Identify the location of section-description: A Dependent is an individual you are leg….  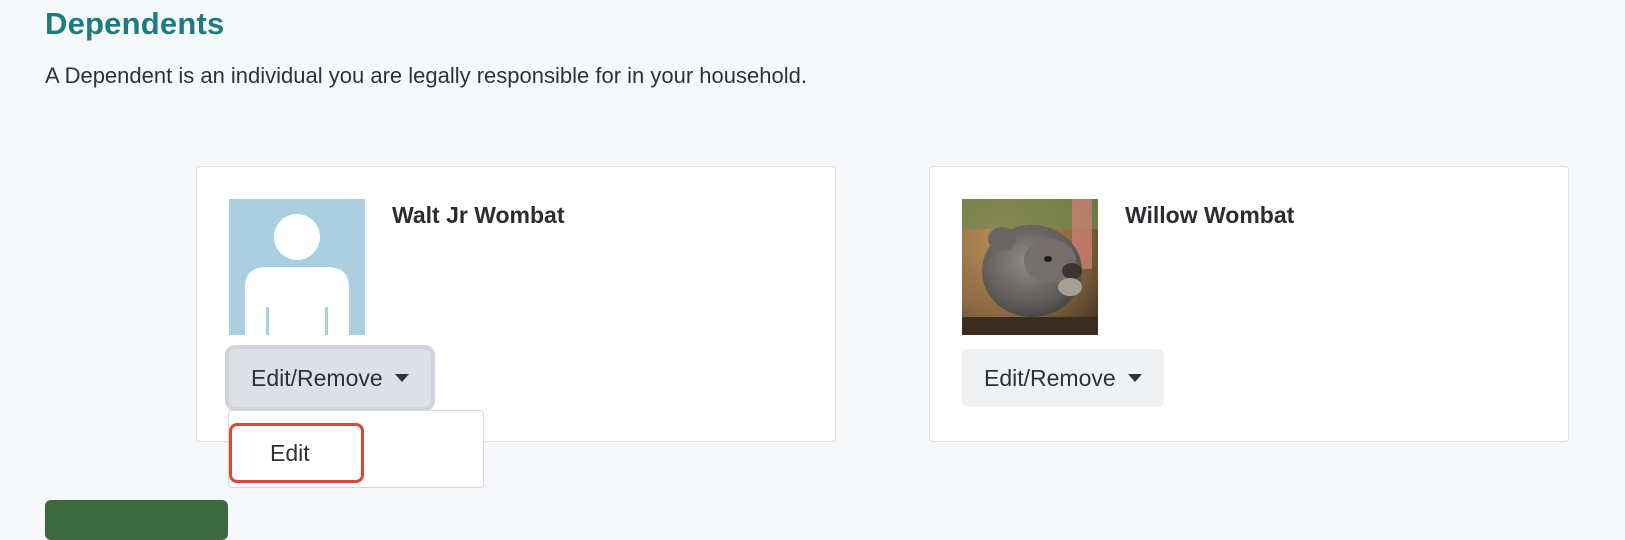
(426, 75).